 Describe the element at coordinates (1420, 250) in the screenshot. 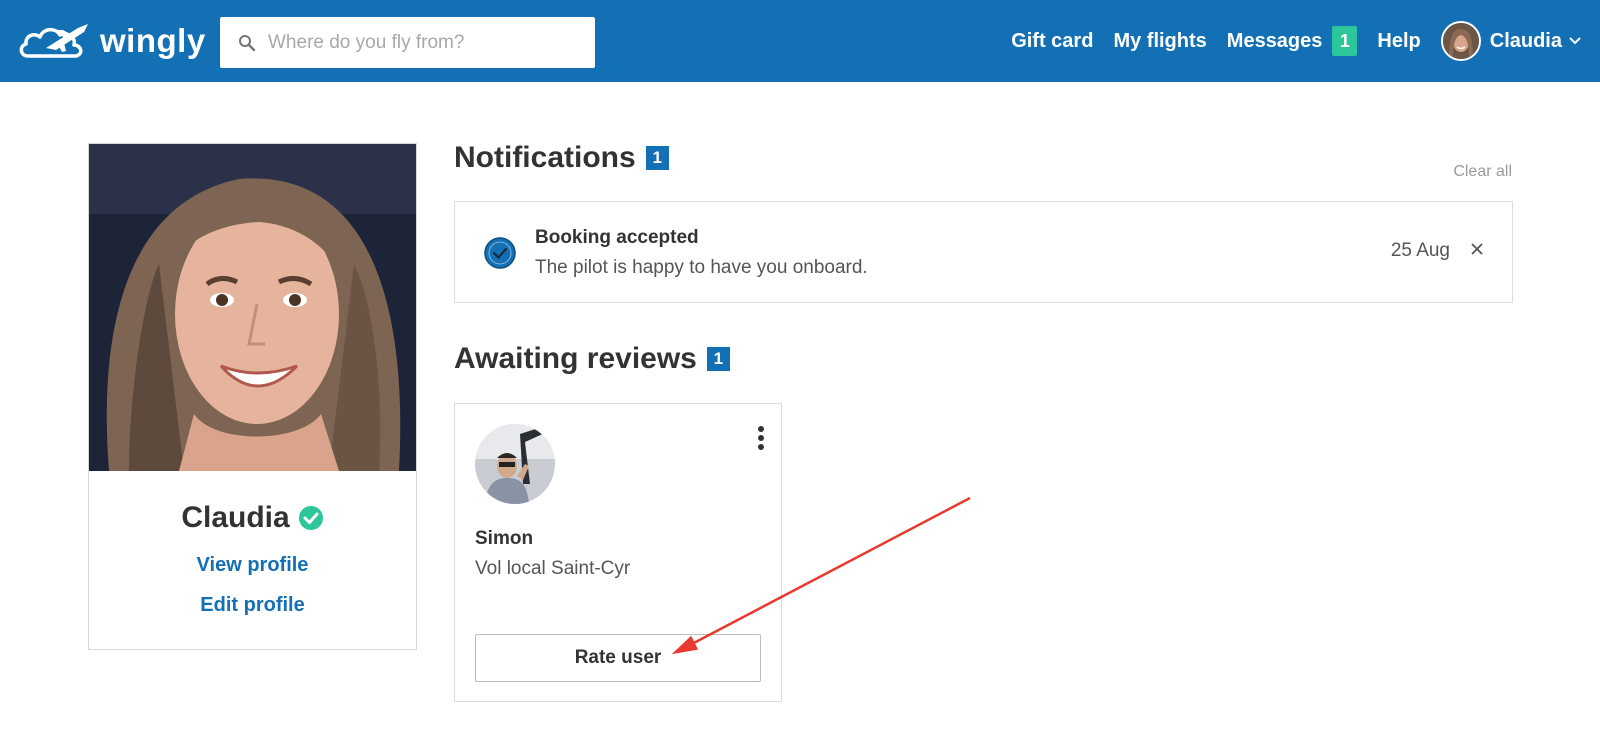

I see `notification-date: 25 Aug` at that location.